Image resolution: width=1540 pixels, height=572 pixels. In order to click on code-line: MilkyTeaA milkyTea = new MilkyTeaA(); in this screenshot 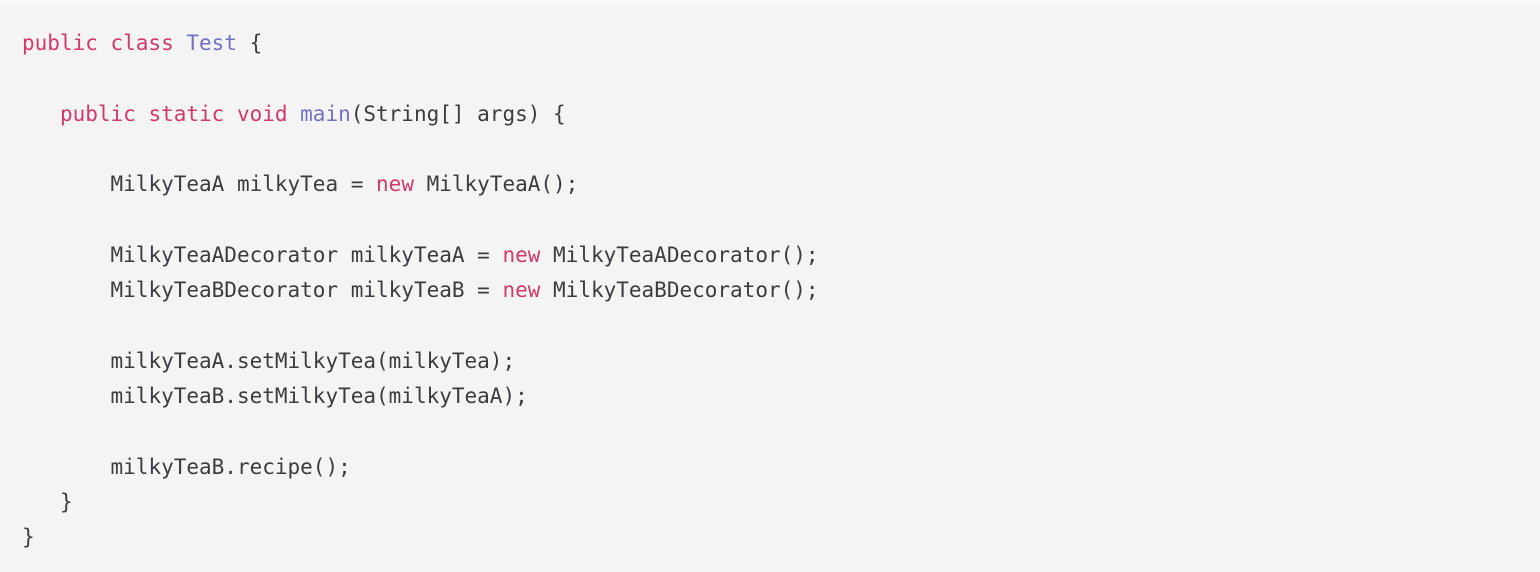, I will do `click(770, 184)`.